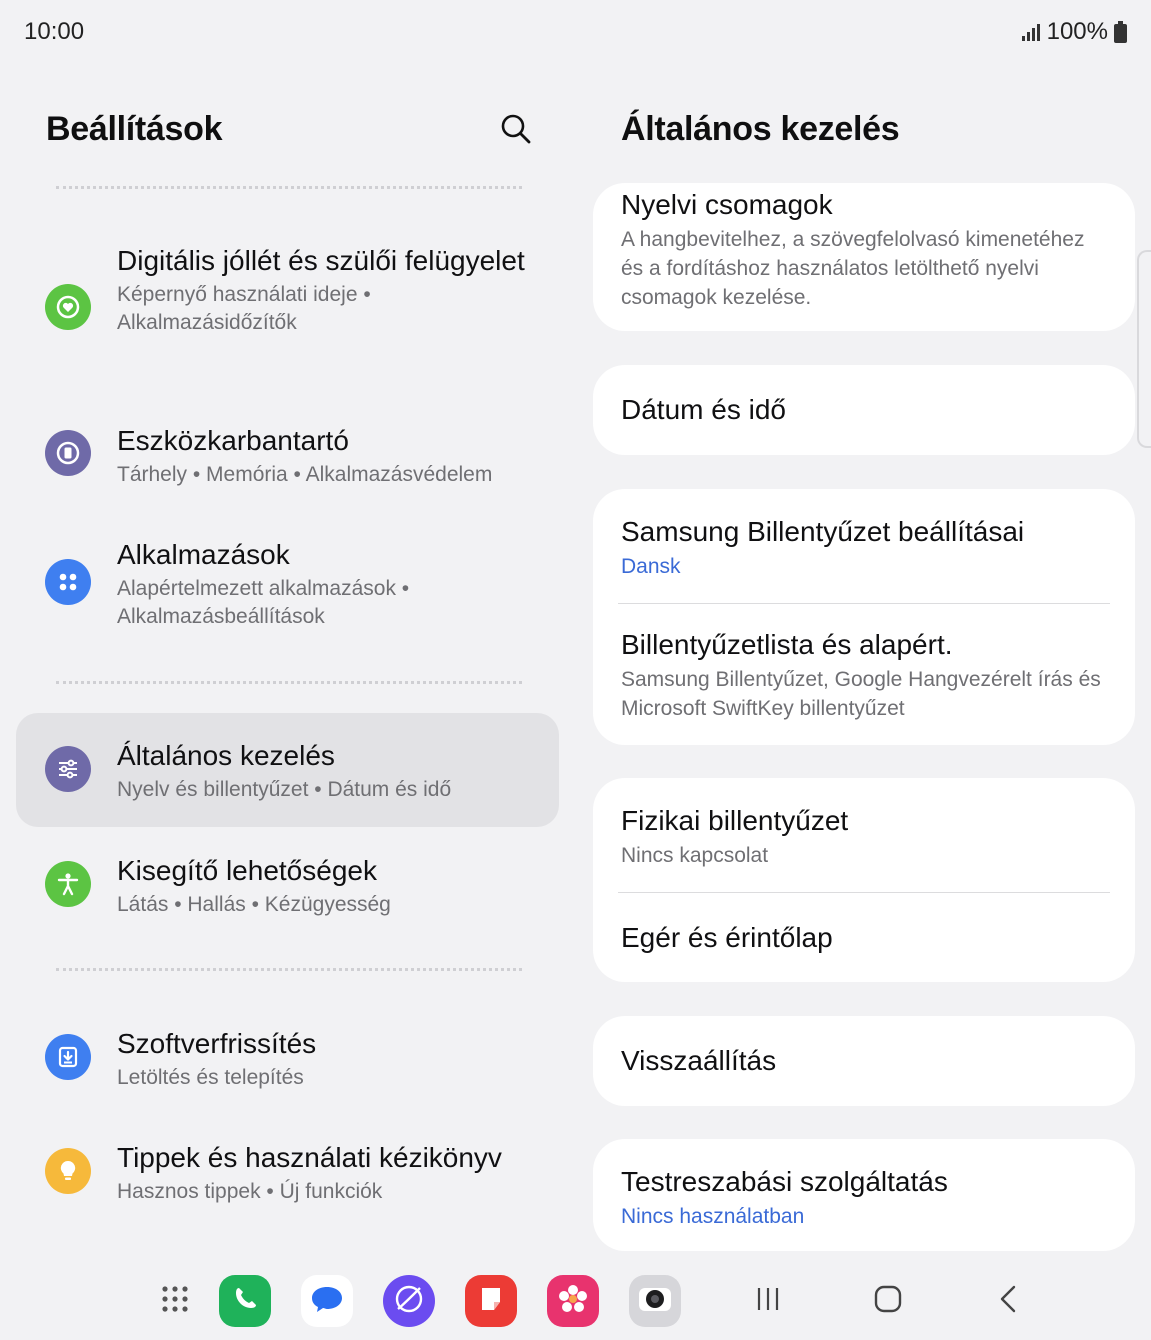 Image resolution: width=1151 pixels, height=1340 pixels. Describe the element at coordinates (309, 1157) in the screenshot. I see `menu-item-title: Tippek és használati kézikönyv` at that location.